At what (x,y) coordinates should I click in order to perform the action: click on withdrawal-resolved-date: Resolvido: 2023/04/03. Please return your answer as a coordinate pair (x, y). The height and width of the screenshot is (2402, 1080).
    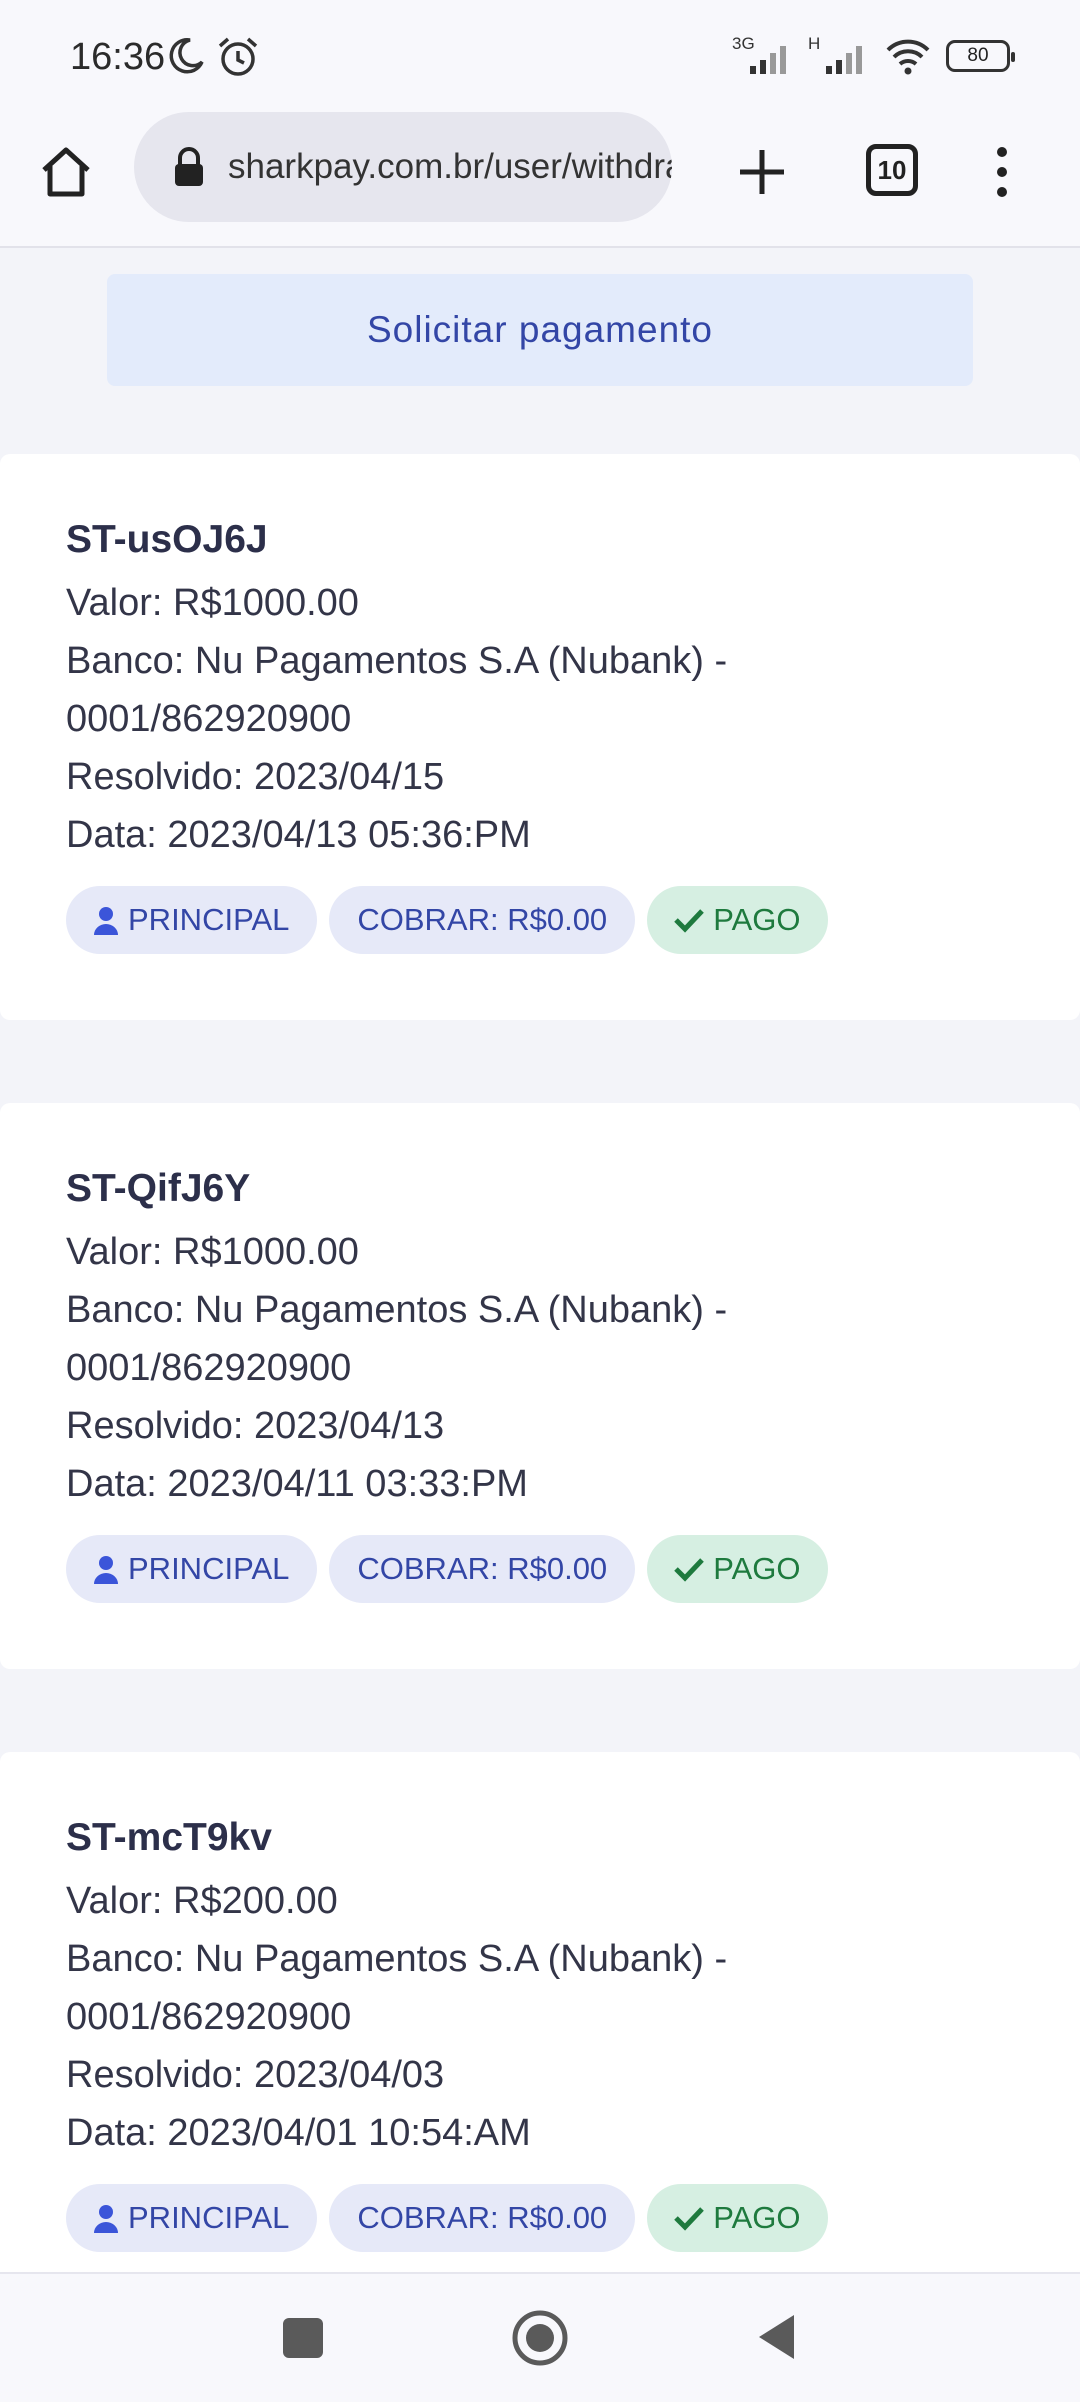
    Looking at the image, I should click on (255, 2075).